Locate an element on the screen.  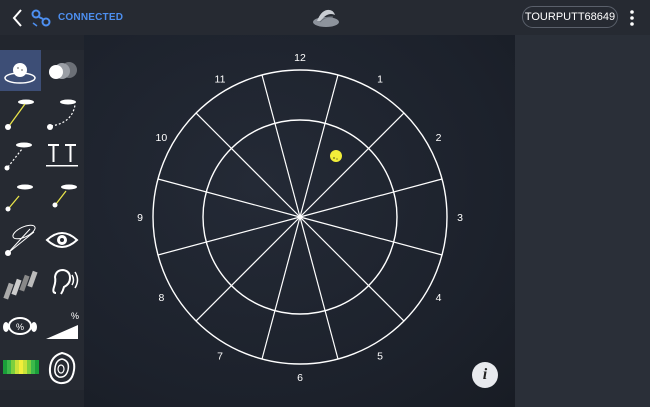
putt-lines-with-ellipse-icon is located at coordinates (20, 240).